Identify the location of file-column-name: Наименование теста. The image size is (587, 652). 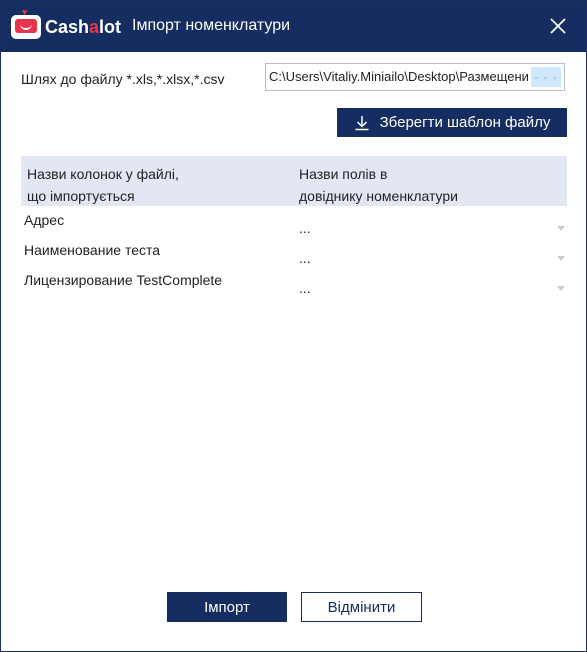
(92, 250).